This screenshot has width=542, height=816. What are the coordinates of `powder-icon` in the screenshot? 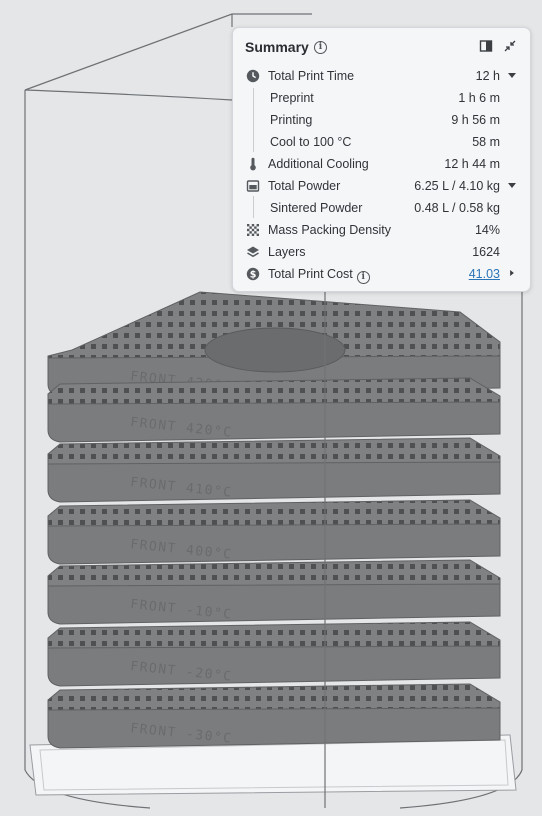 It's located at (253, 186).